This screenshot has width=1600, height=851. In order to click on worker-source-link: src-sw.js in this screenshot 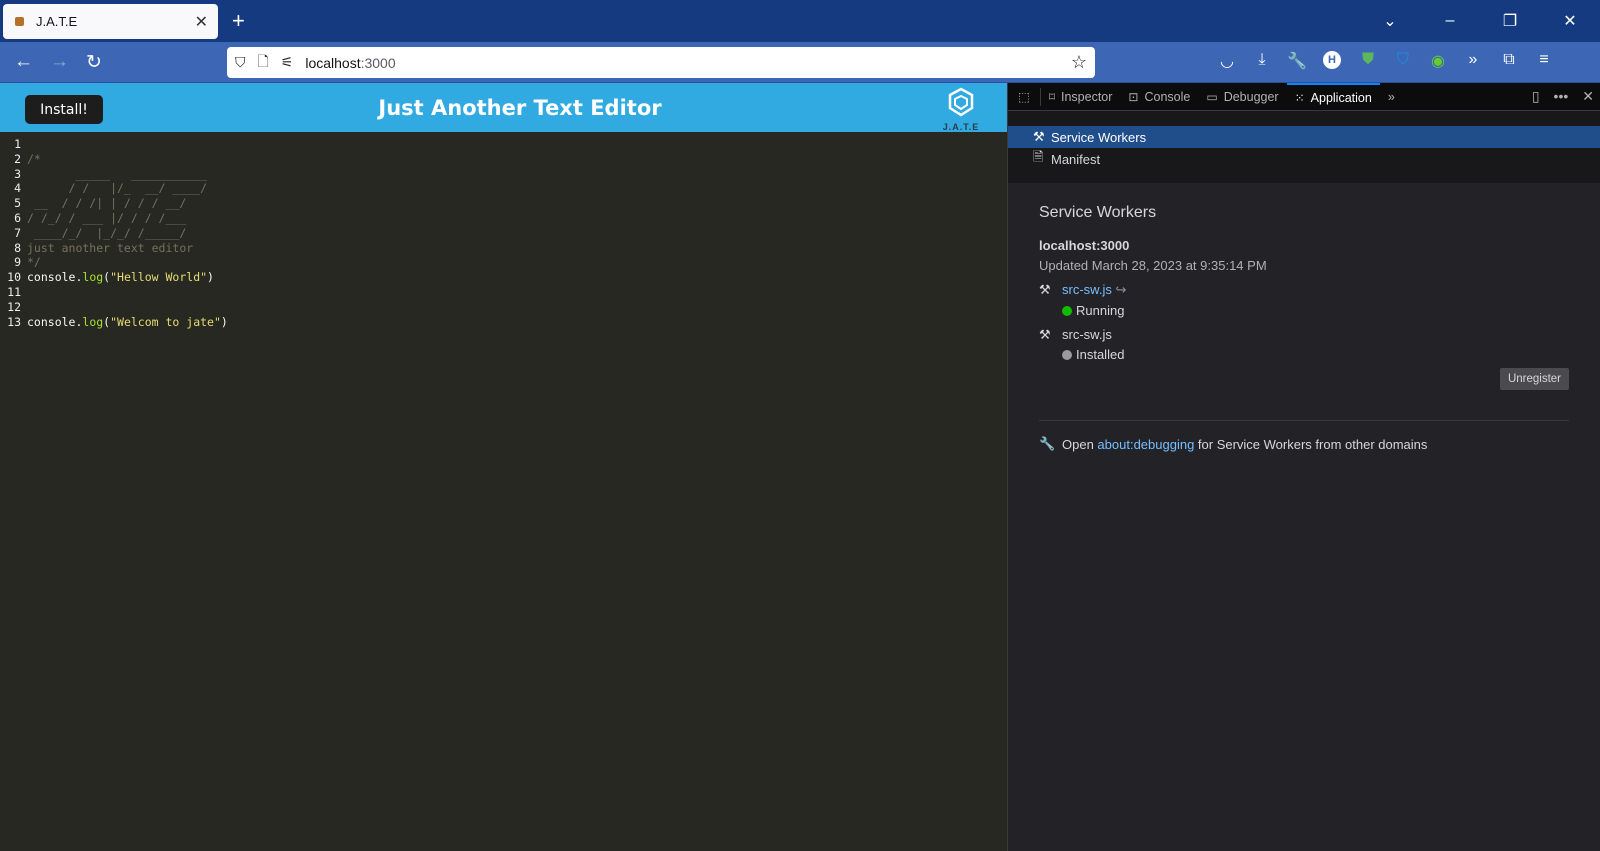, I will do `click(1087, 289)`.